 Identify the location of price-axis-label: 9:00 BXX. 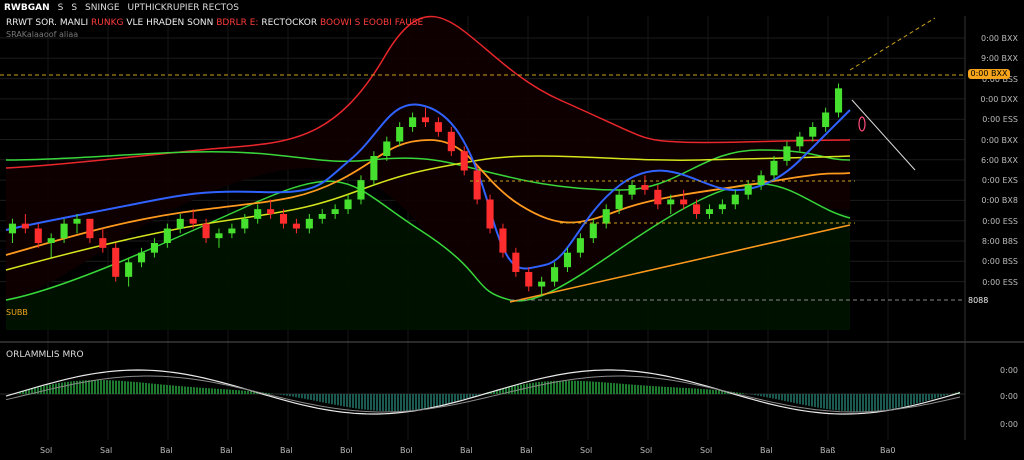
(999, 59).